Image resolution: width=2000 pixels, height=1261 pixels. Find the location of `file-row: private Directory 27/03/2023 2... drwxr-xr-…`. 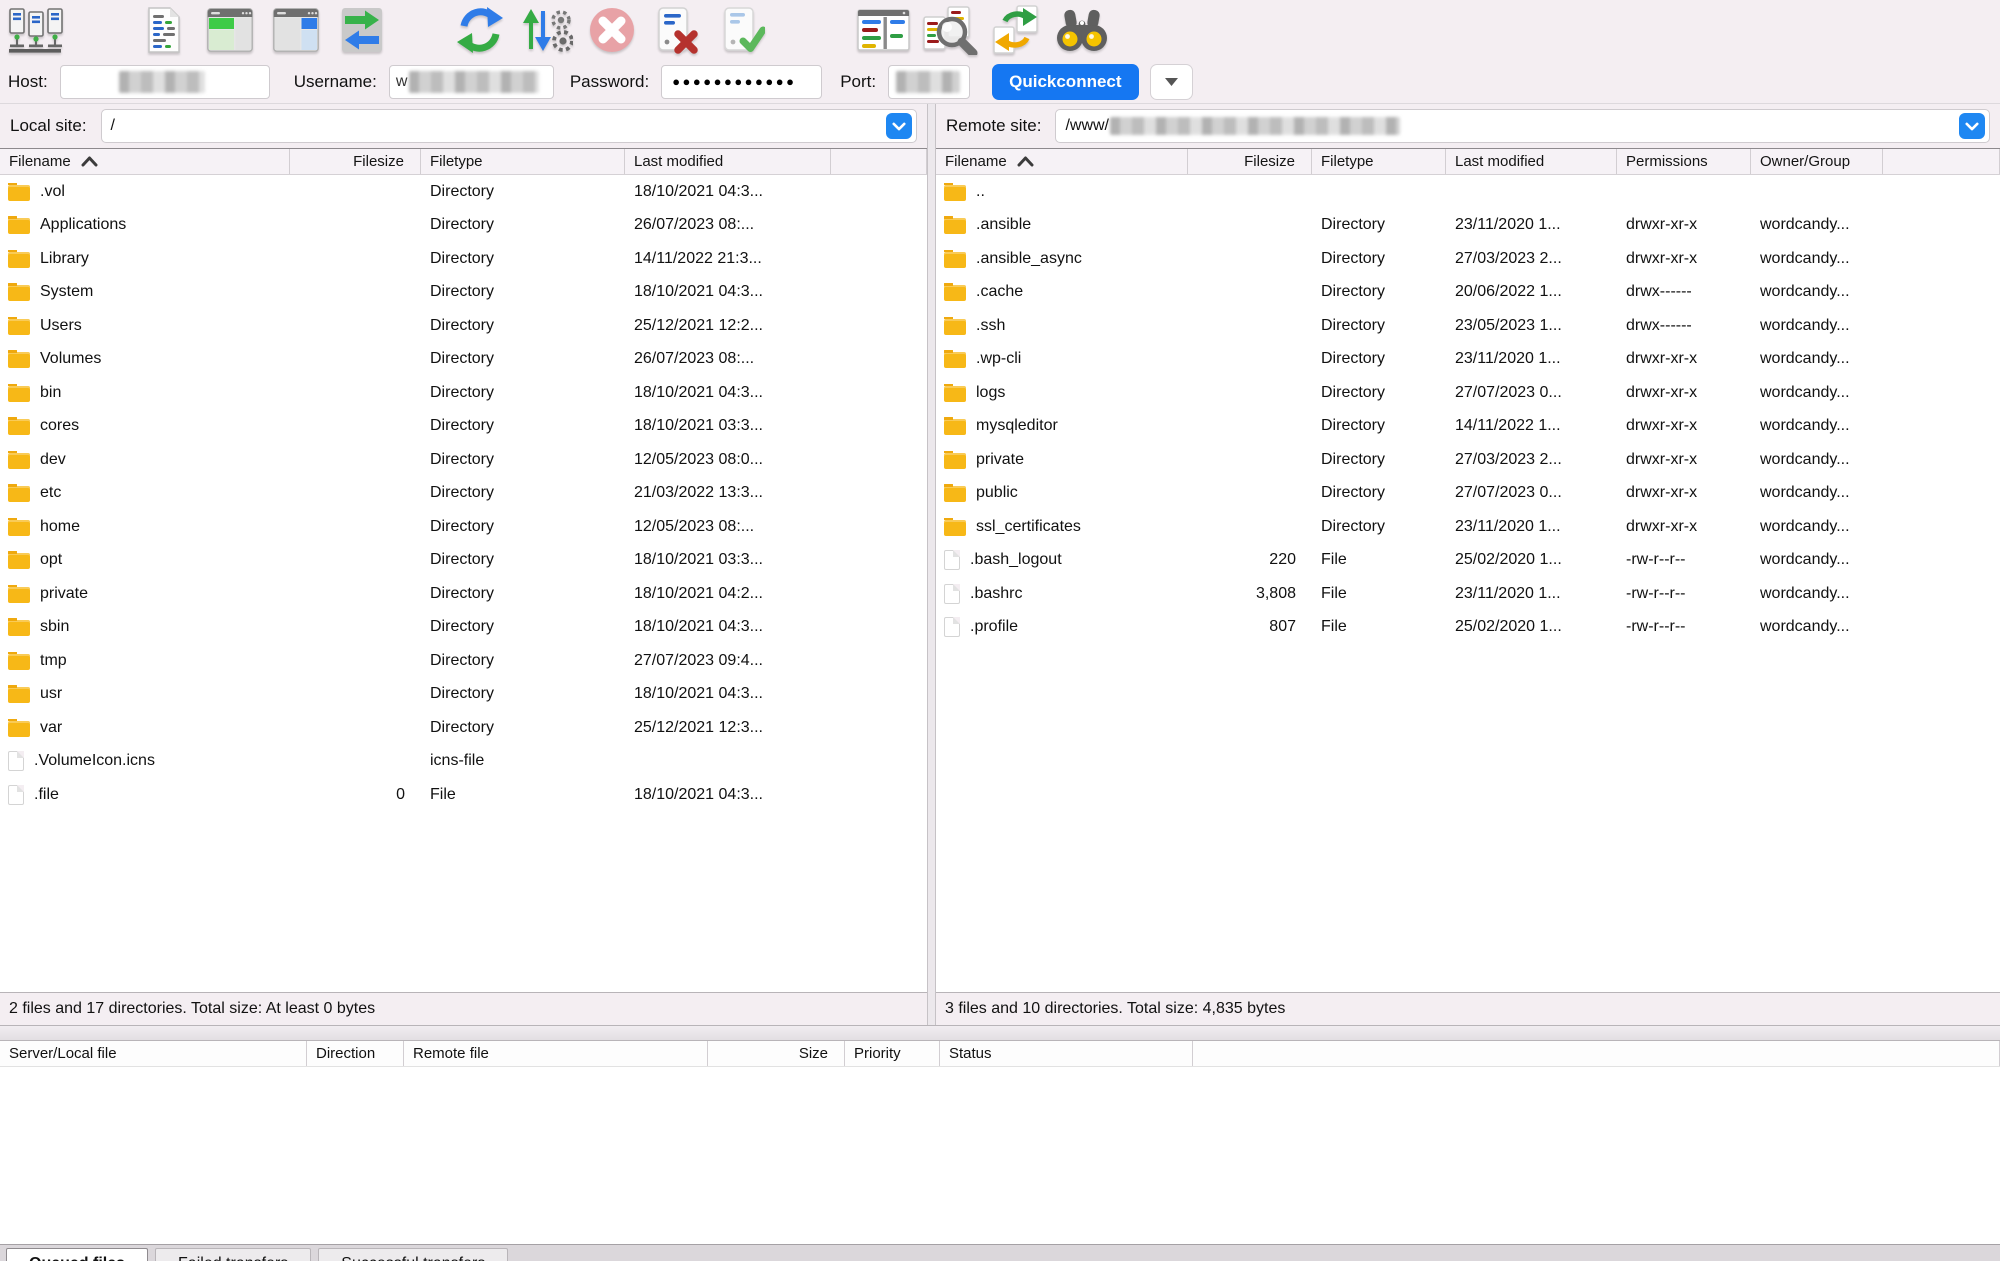

file-row: private Directory 27/03/2023 2... drwxr-xr-… is located at coordinates (1468, 460).